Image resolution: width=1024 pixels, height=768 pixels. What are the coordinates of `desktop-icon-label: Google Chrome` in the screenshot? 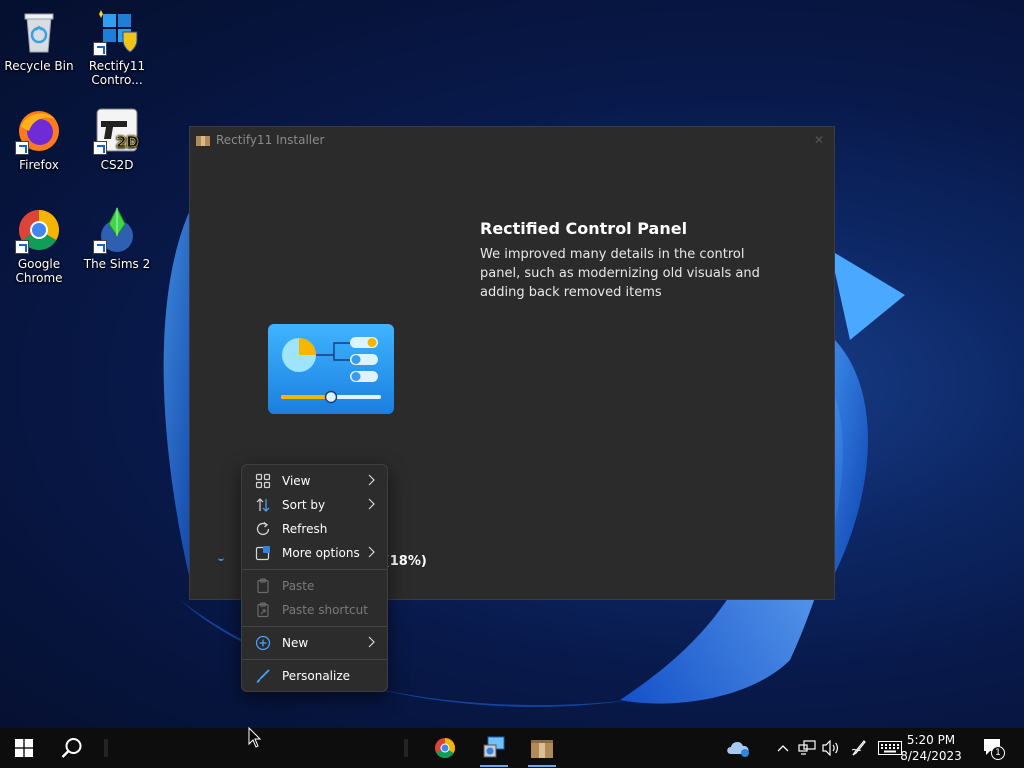 It's located at (39, 271).